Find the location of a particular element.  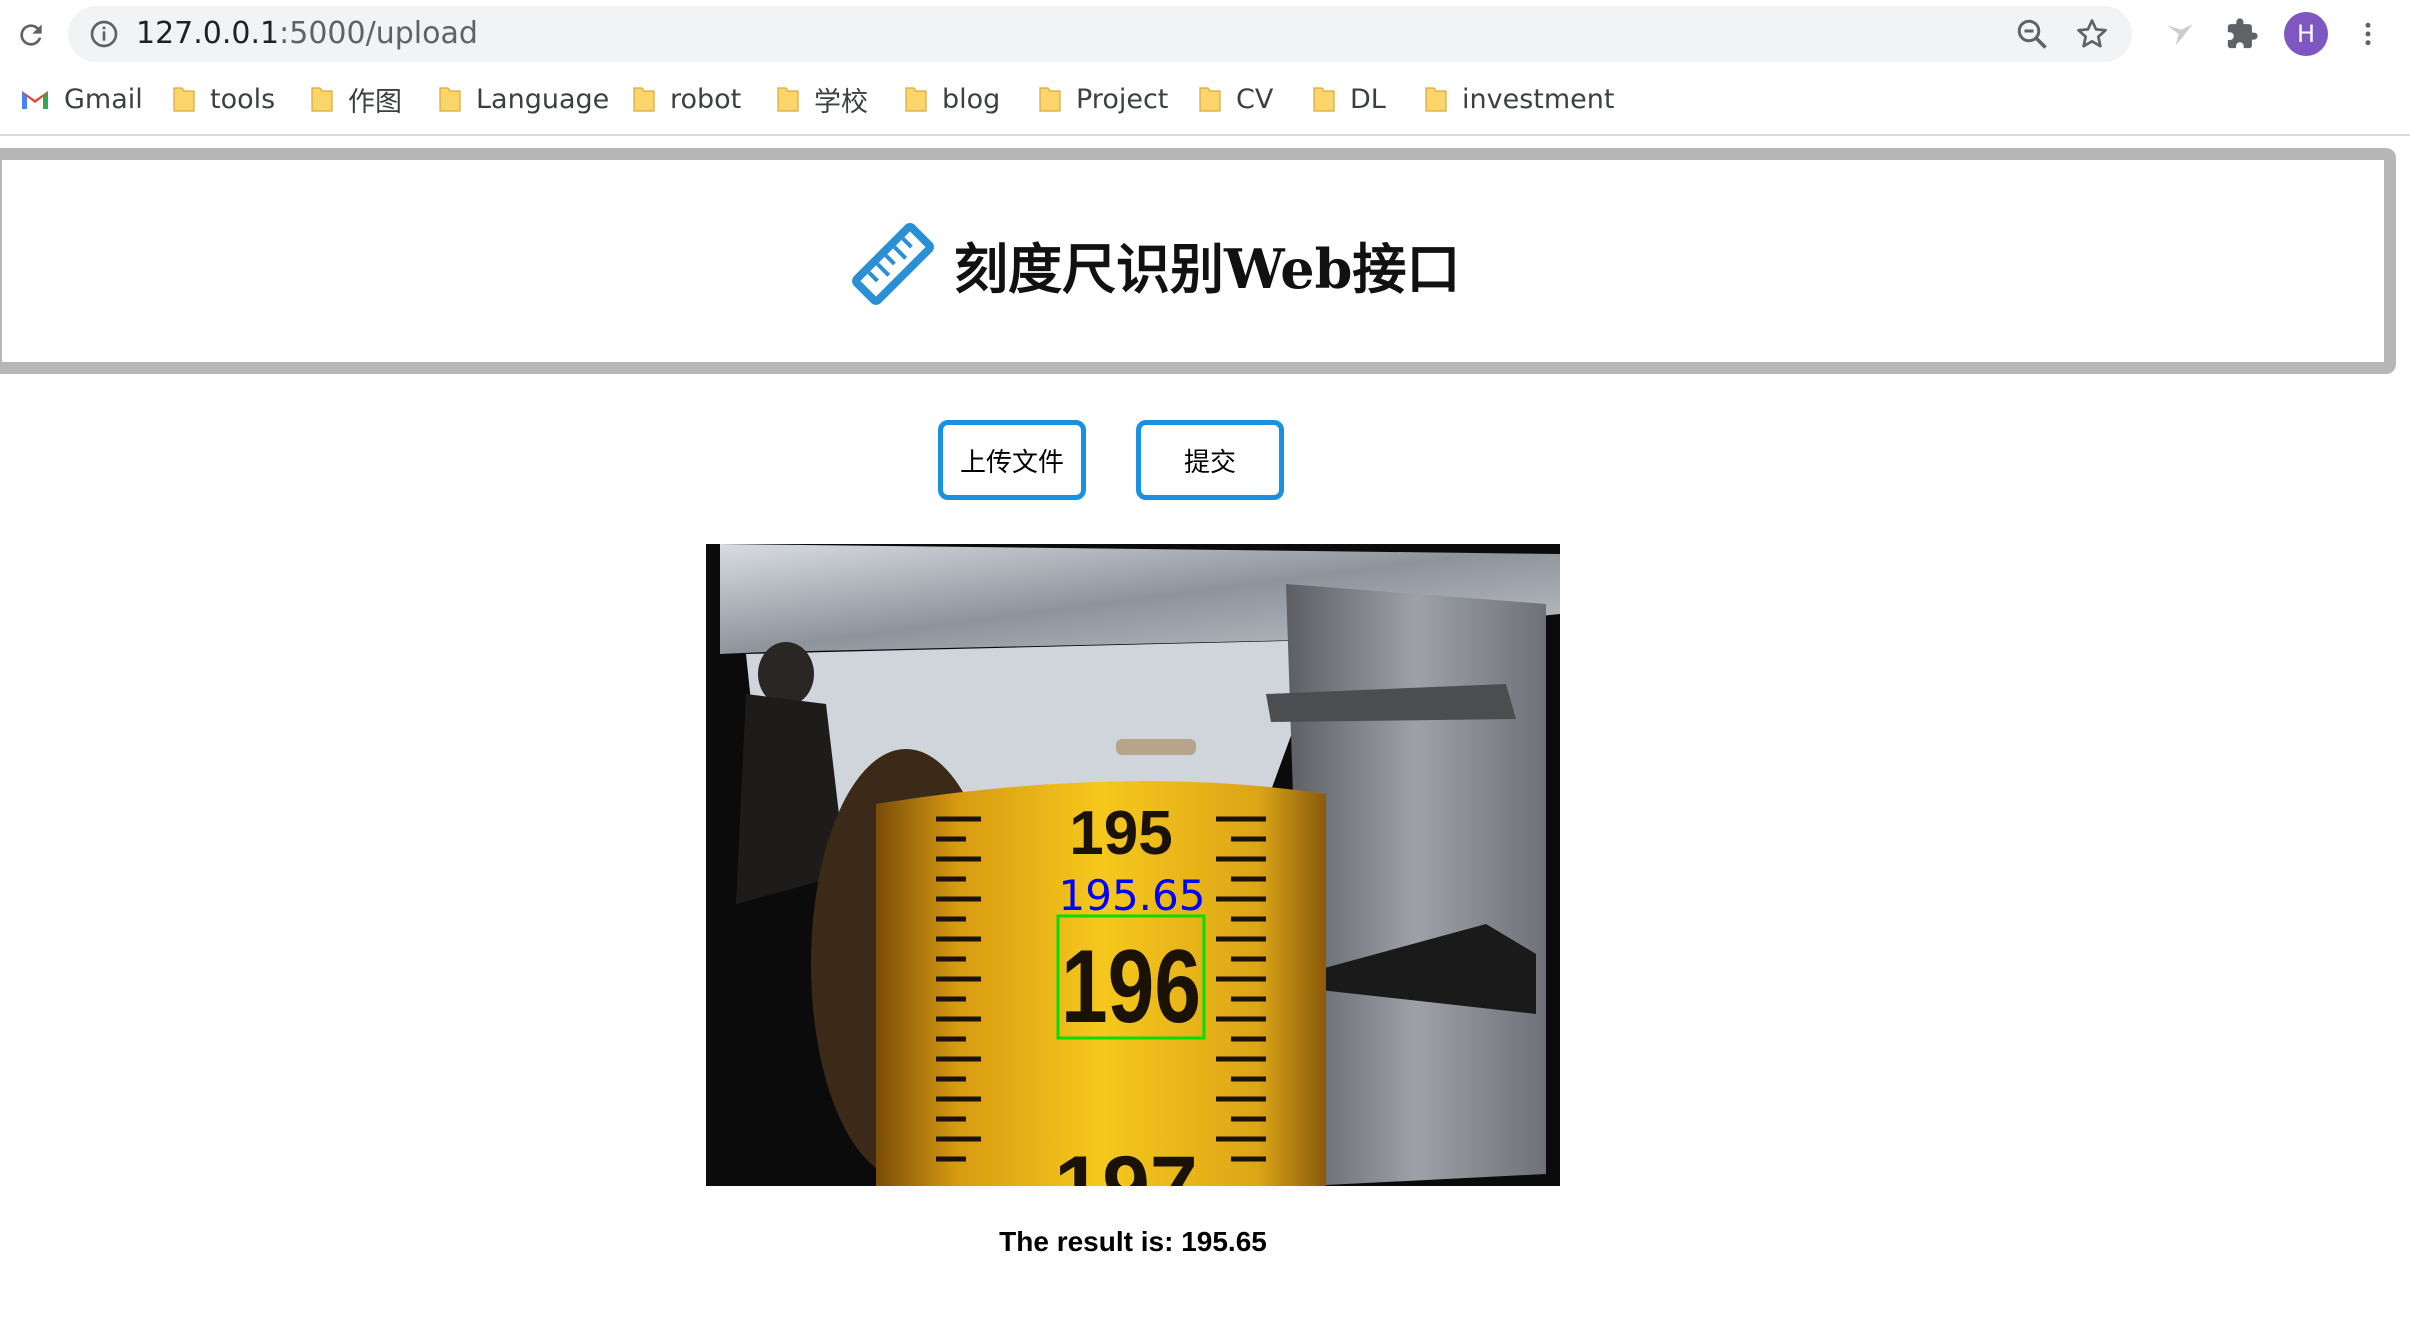

page-header: 刻度尺识别Web接口 is located at coordinates (1155, 264).